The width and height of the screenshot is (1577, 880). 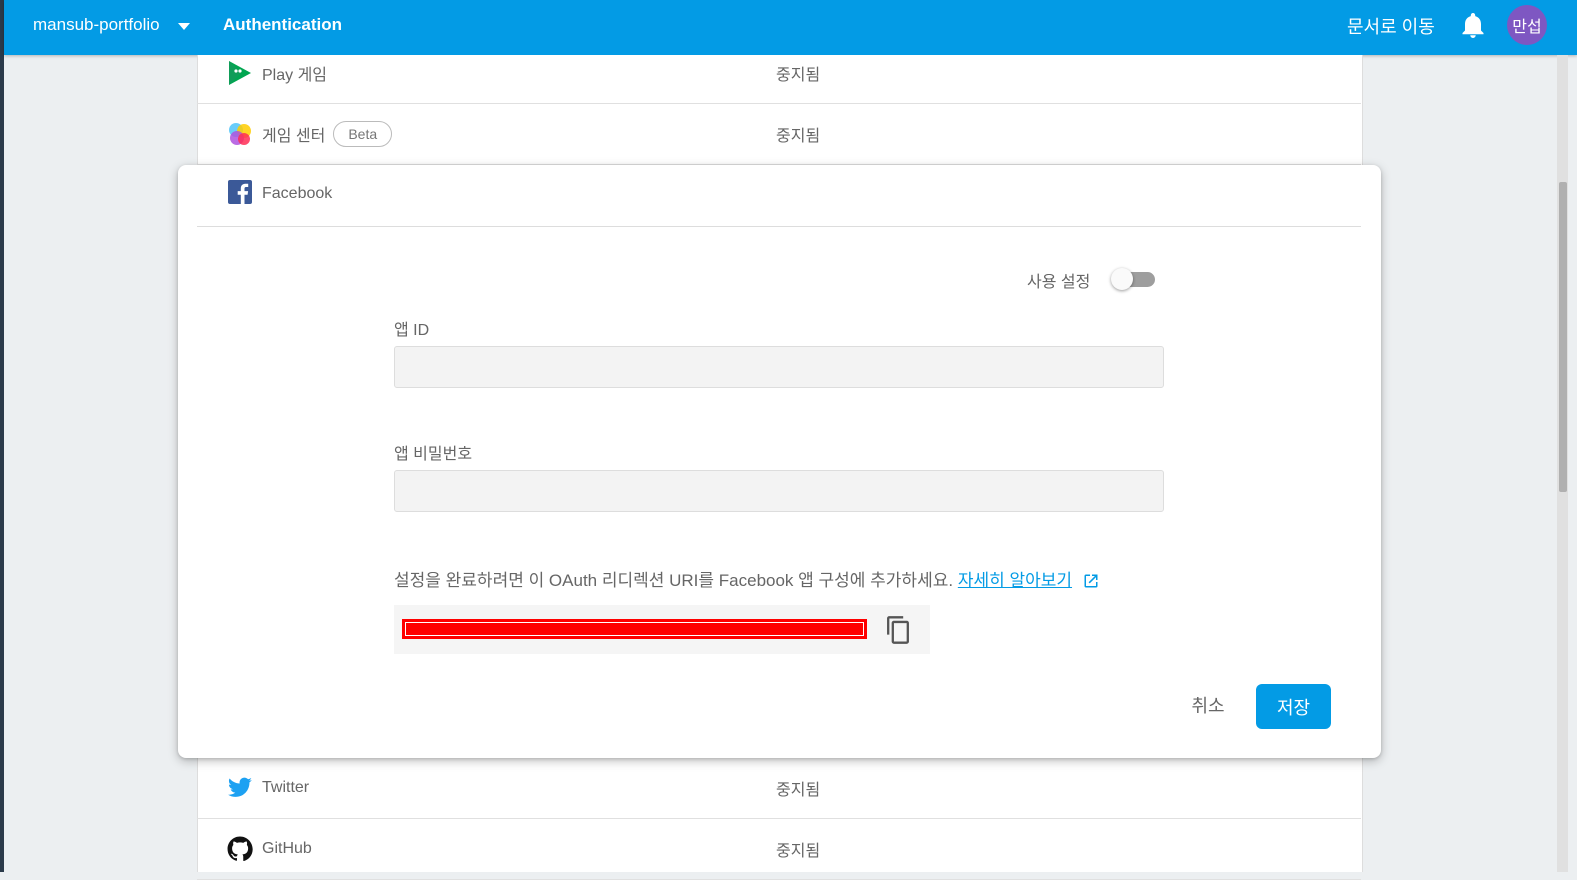 I want to click on facebook-panel-header: Facebook, so click(x=779, y=195).